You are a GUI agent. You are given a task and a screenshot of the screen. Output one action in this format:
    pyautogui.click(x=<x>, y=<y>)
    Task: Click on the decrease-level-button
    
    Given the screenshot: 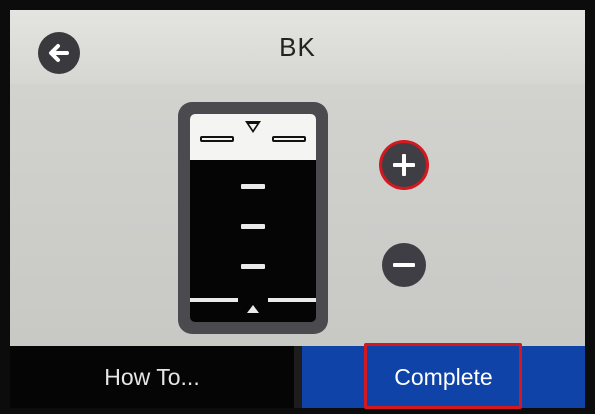 What is the action you would take?
    pyautogui.click(x=404, y=265)
    